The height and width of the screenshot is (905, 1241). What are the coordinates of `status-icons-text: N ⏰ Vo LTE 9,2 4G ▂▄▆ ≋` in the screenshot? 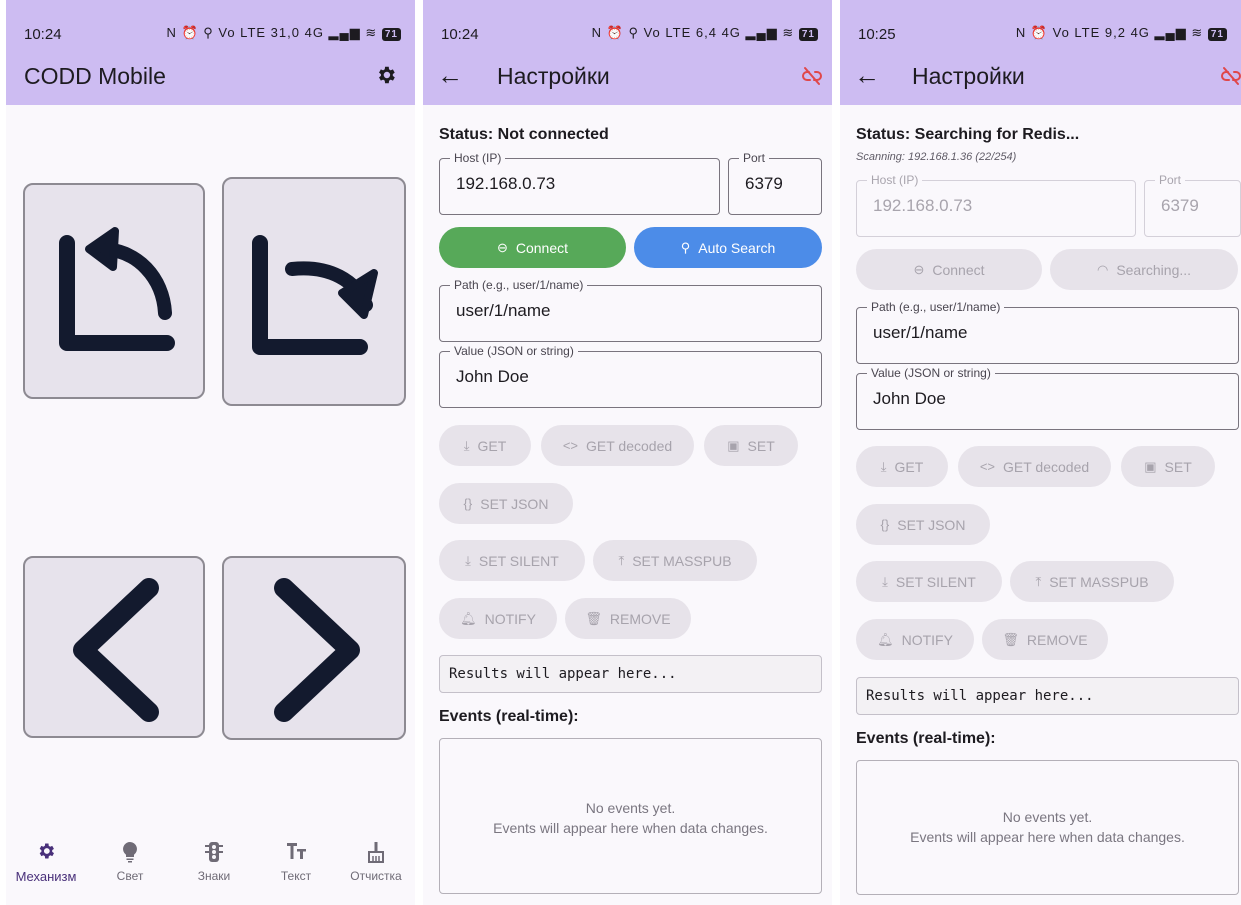 It's located at (1109, 32).